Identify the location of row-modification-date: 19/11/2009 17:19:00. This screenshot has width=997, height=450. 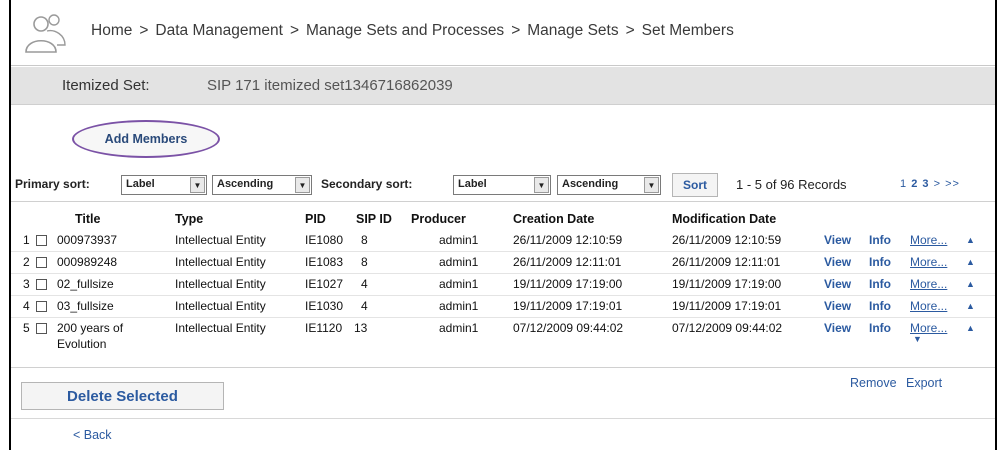
(727, 284).